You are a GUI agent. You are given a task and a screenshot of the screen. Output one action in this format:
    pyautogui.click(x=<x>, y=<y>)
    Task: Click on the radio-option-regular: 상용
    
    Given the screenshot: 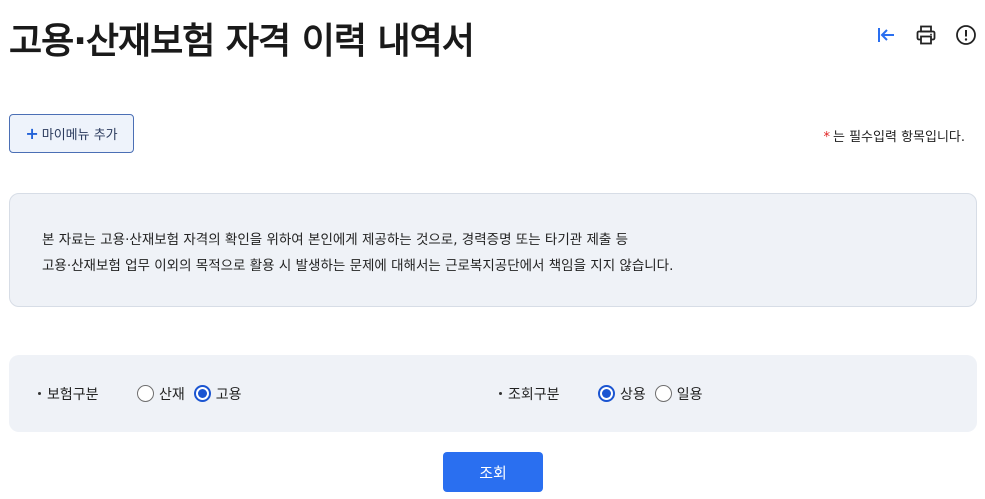 What is the action you would take?
    pyautogui.click(x=622, y=394)
    